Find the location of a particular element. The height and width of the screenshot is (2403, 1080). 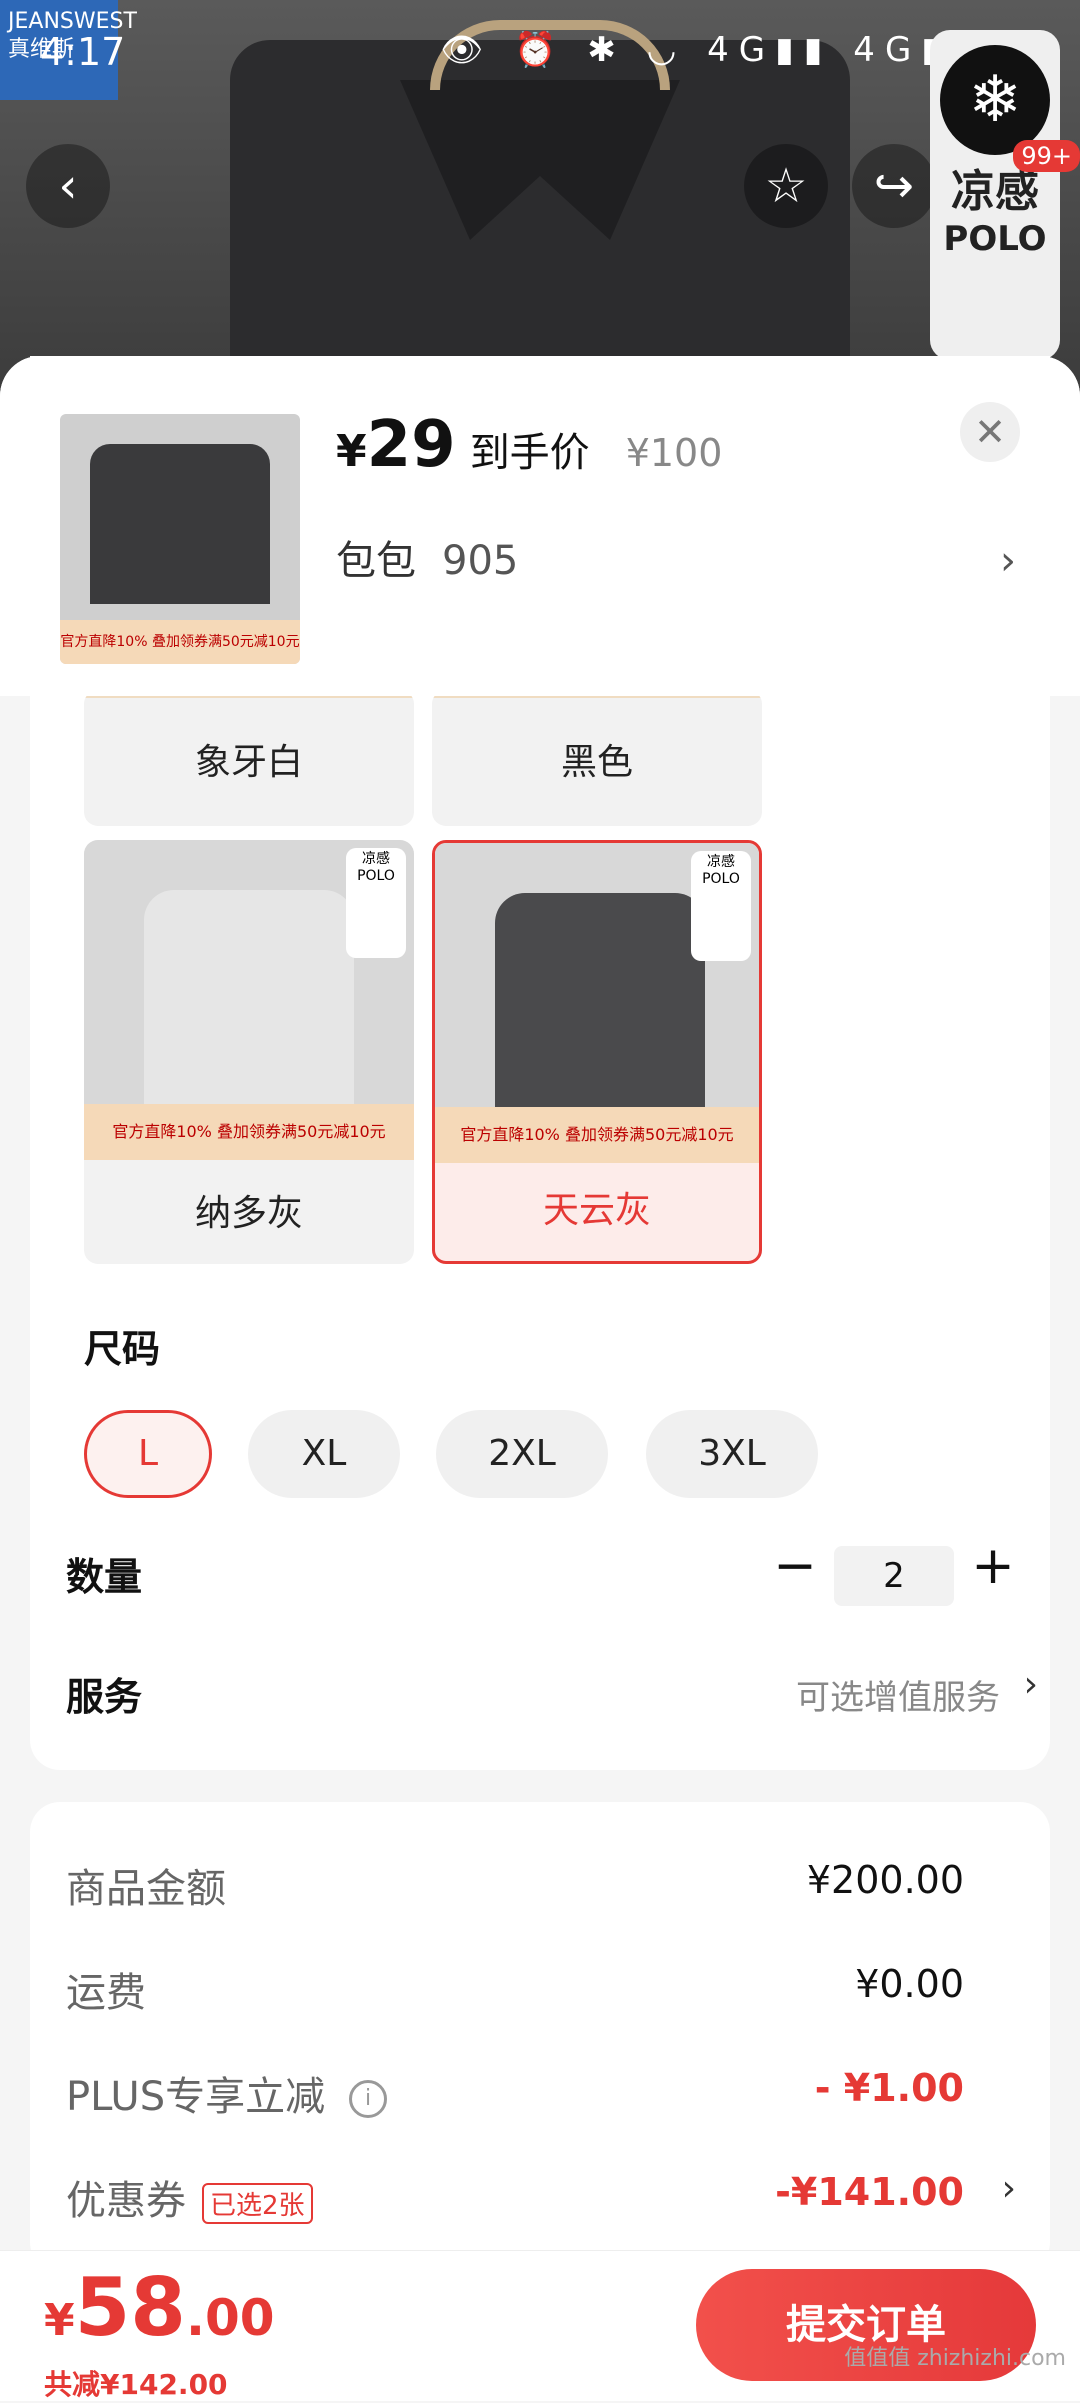

total-symbol: ¥ is located at coordinates (59, 2320).